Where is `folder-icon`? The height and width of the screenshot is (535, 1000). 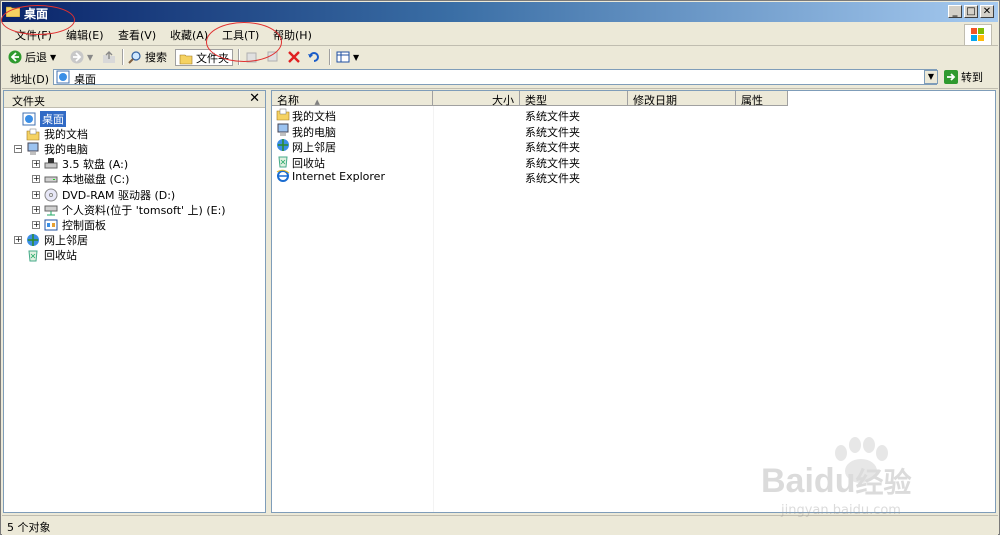
folder-icon is located at coordinates (186, 59).